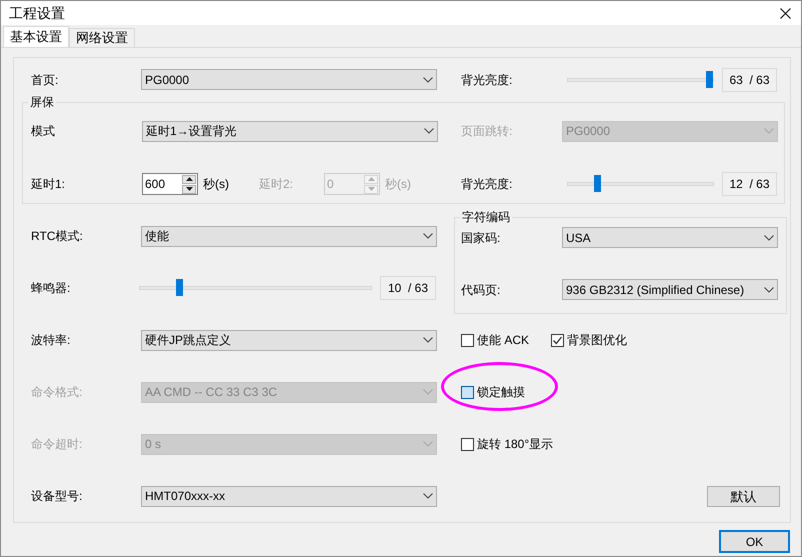 This screenshot has width=802, height=557. I want to click on value-display: 10 / 63, so click(408, 288).